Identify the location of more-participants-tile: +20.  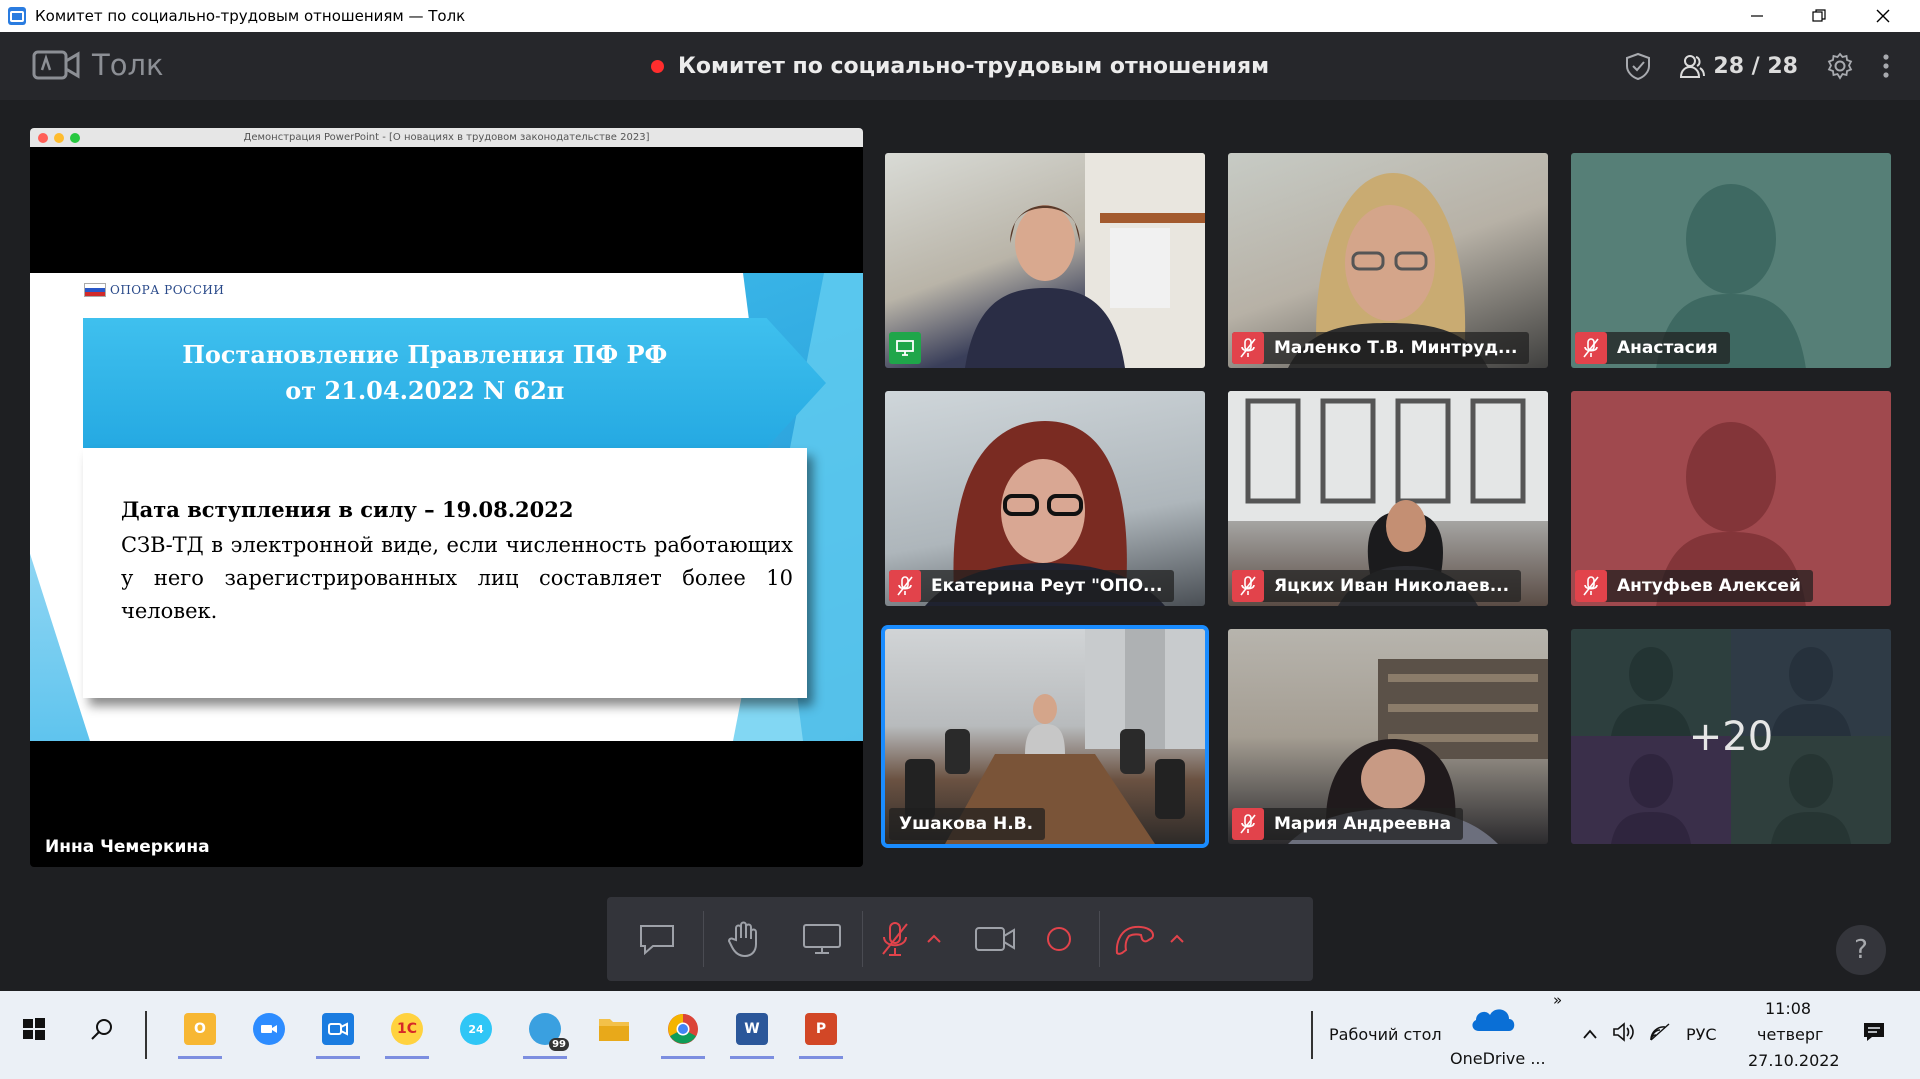
(1731, 736).